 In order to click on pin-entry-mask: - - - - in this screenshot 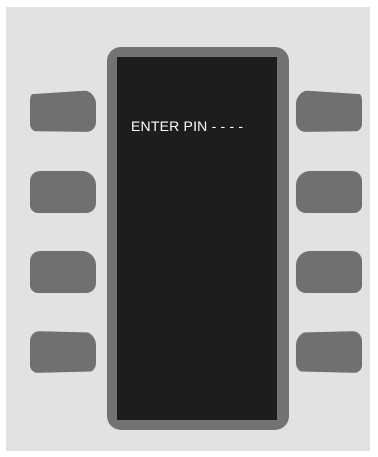, I will do `click(227, 126)`.